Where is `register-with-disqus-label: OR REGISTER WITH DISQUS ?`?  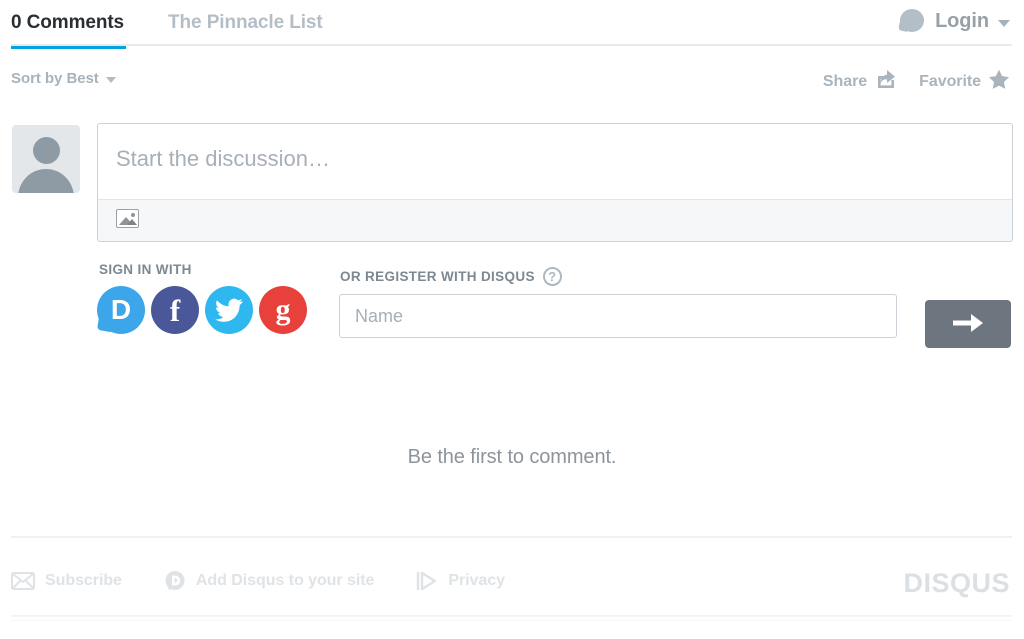
register-with-disqus-label: OR REGISTER WITH DISQUS ? is located at coordinates (619, 276).